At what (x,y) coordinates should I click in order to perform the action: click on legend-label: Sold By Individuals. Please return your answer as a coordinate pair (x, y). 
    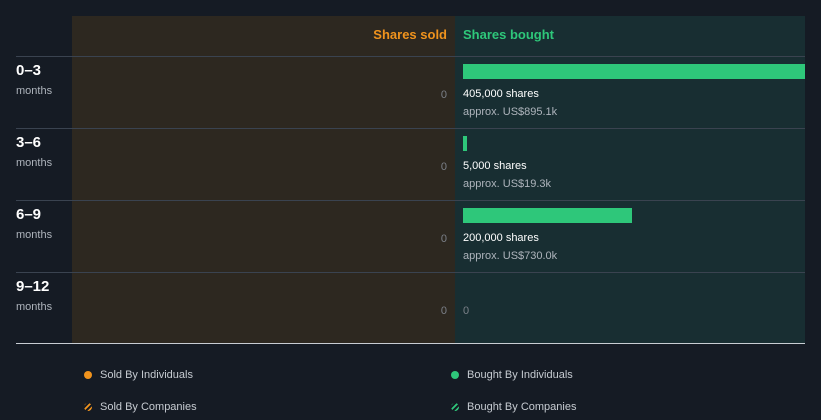
    Looking at the image, I should click on (146, 375).